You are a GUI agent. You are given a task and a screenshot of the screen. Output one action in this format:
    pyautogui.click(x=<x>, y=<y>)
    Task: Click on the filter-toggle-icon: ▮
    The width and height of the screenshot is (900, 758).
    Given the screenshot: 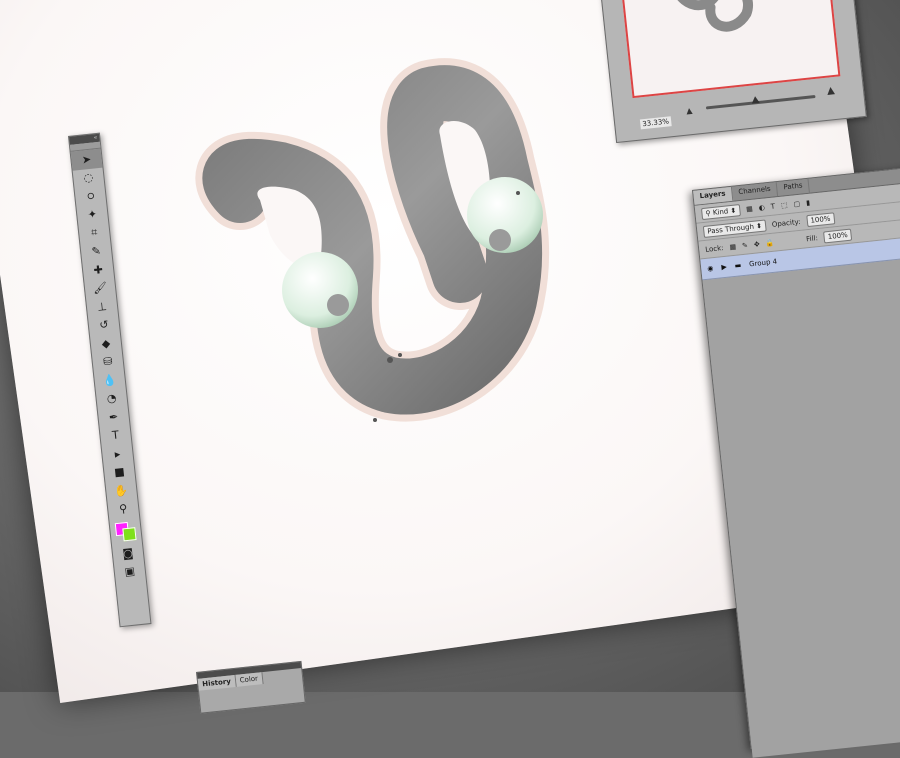 What is the action you would take?
    pyautogui.click(x=808, y=202)
    